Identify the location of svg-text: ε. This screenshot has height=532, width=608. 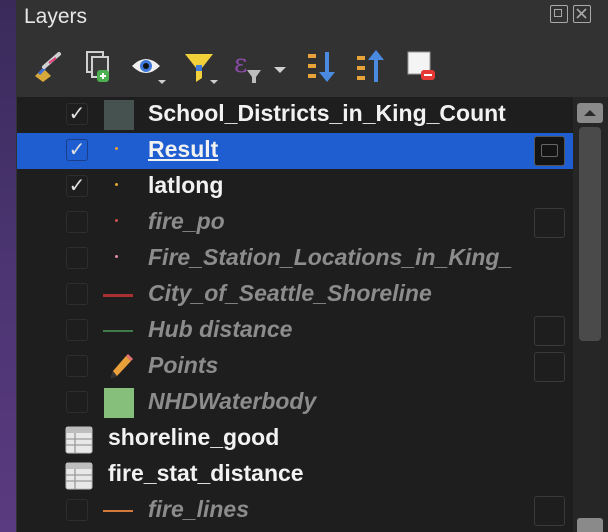
(240, 64).